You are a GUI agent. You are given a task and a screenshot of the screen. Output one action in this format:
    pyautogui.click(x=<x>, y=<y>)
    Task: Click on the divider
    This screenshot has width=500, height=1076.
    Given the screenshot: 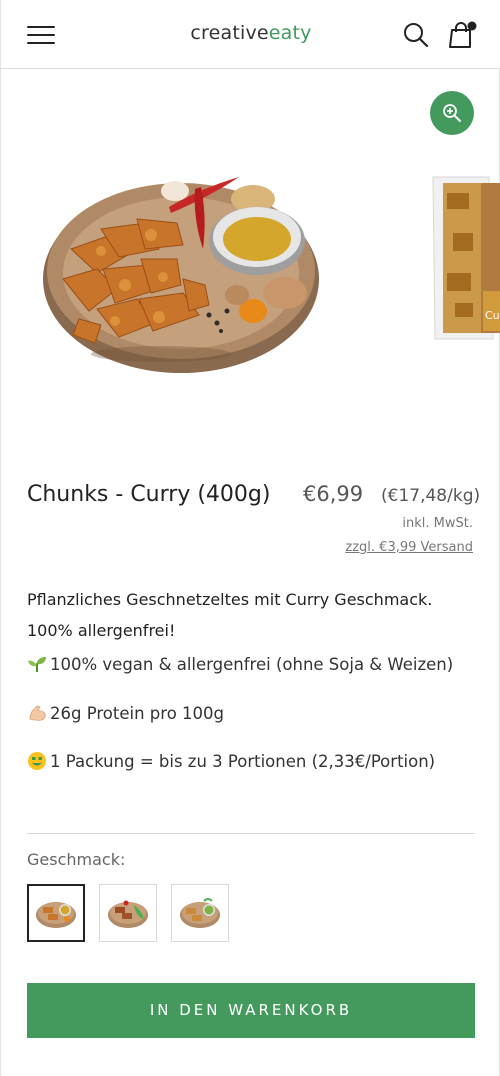 What is the action you would take?
    pyautogui.click(x=251, y=833)
    